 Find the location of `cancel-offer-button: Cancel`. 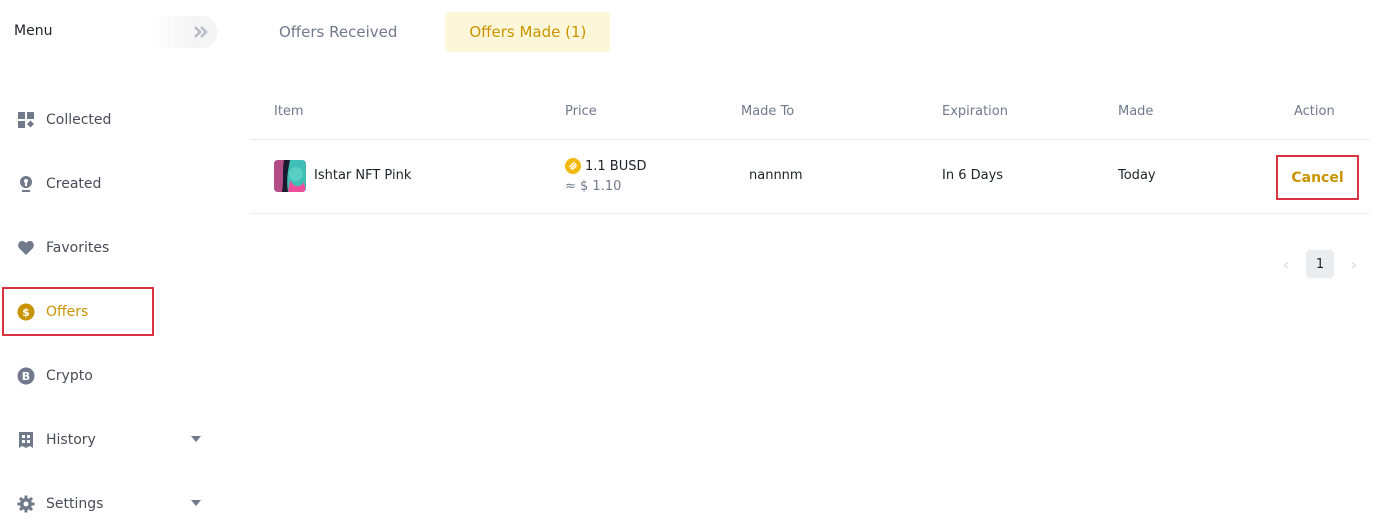

cancel-offer-button: Cancel is located at coordinates (1317, 177).